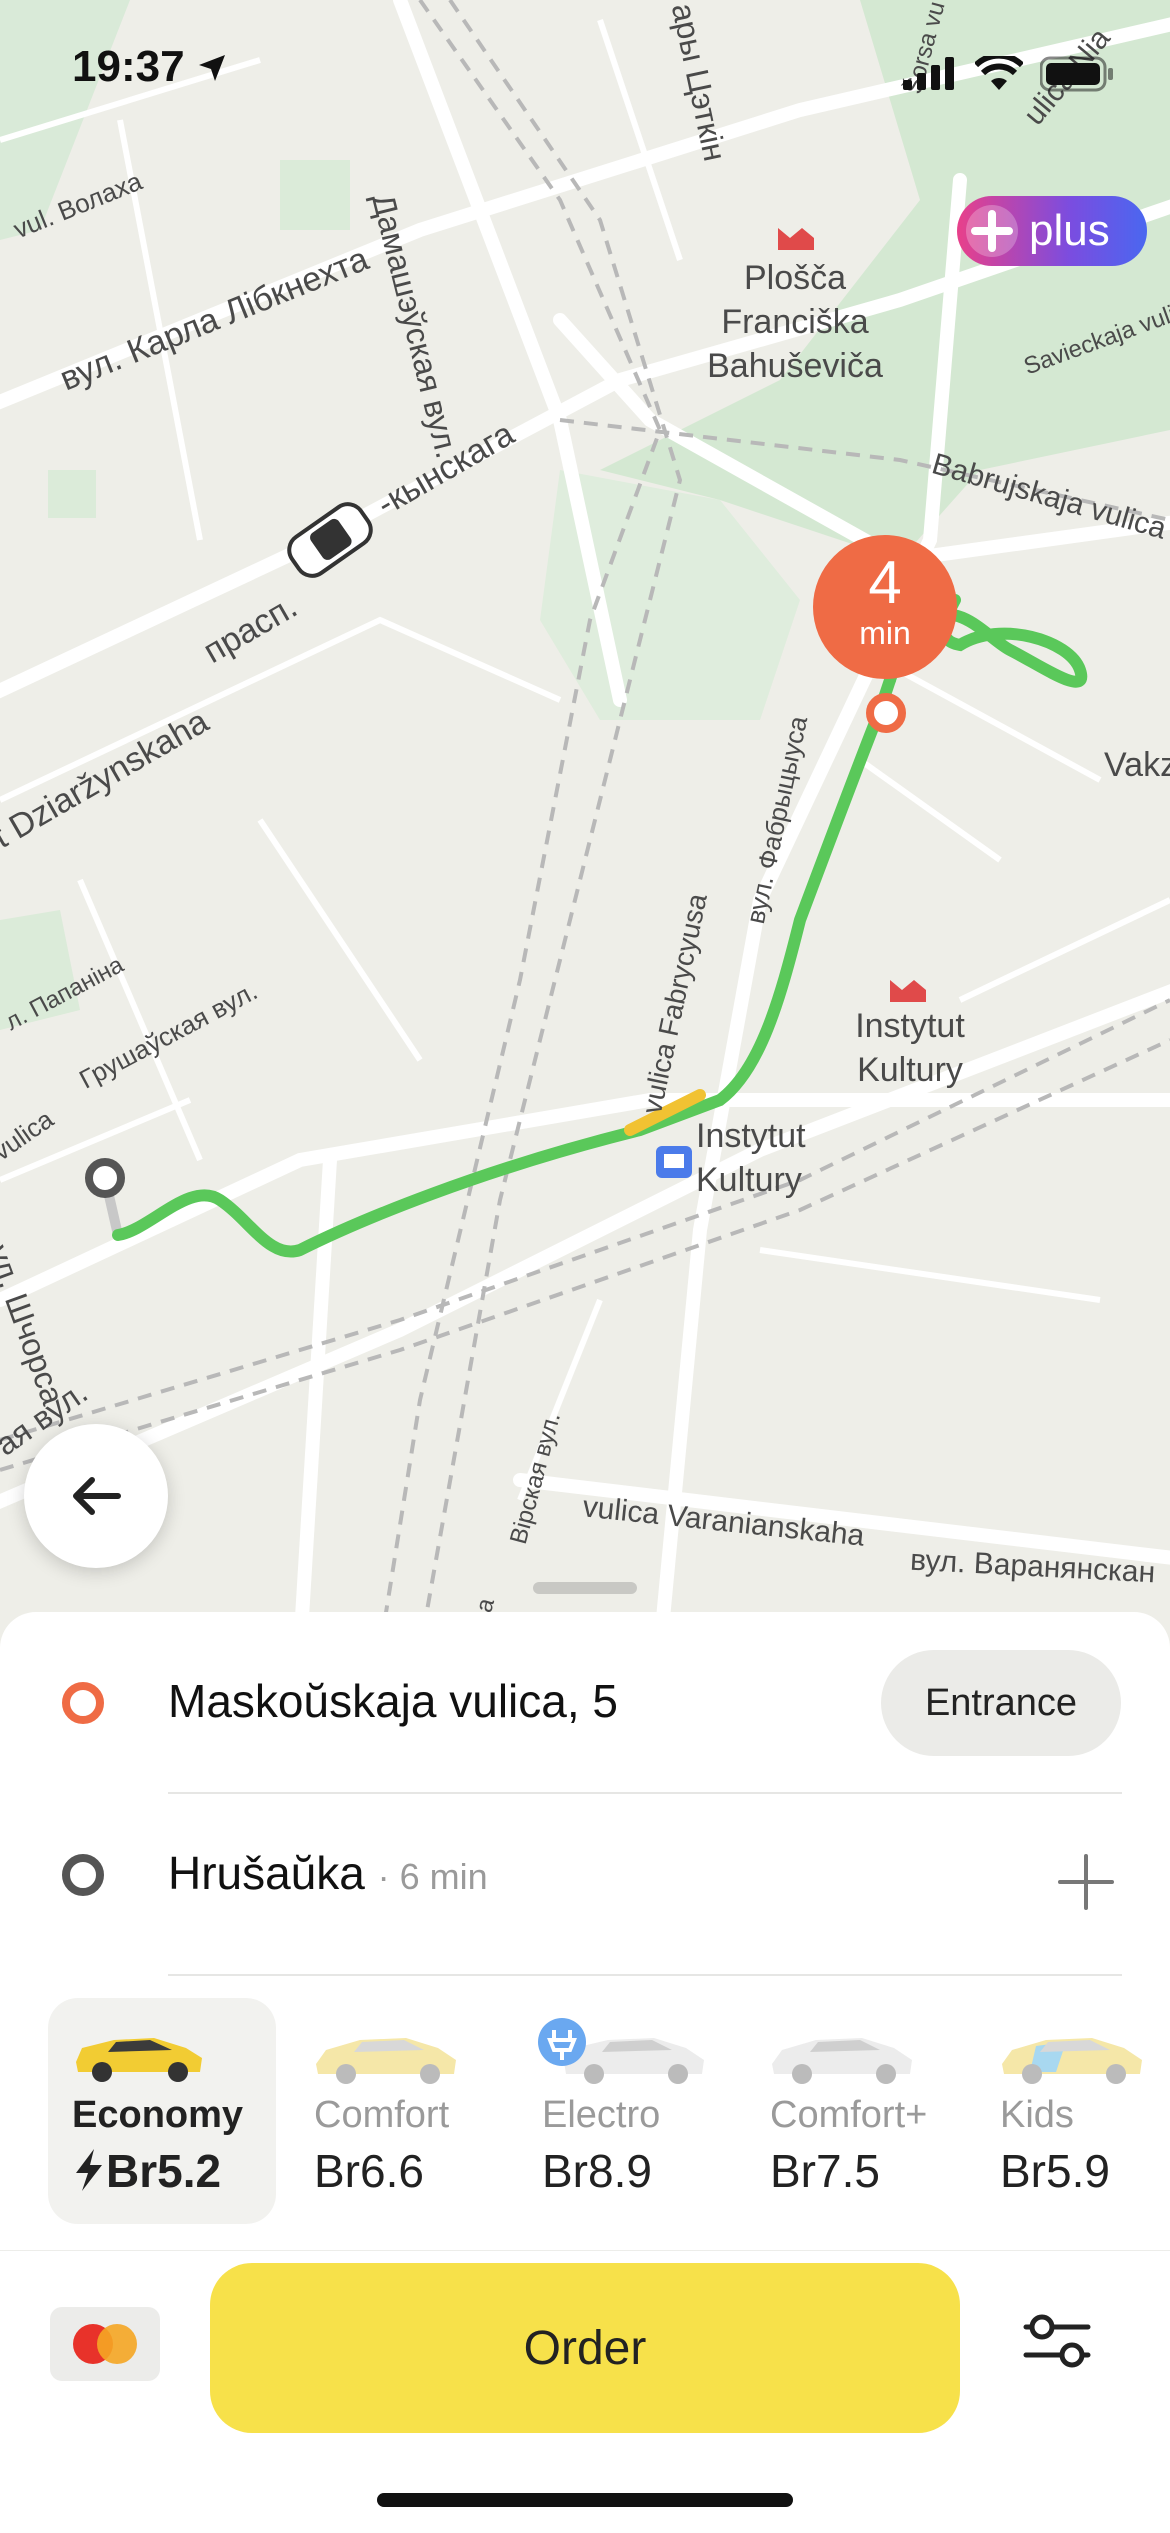 The width and height of the screenshot is (1170, 2533). Describe the element at coordinates (928, 73) in the screenshot. I see `signal-icon` at that location.